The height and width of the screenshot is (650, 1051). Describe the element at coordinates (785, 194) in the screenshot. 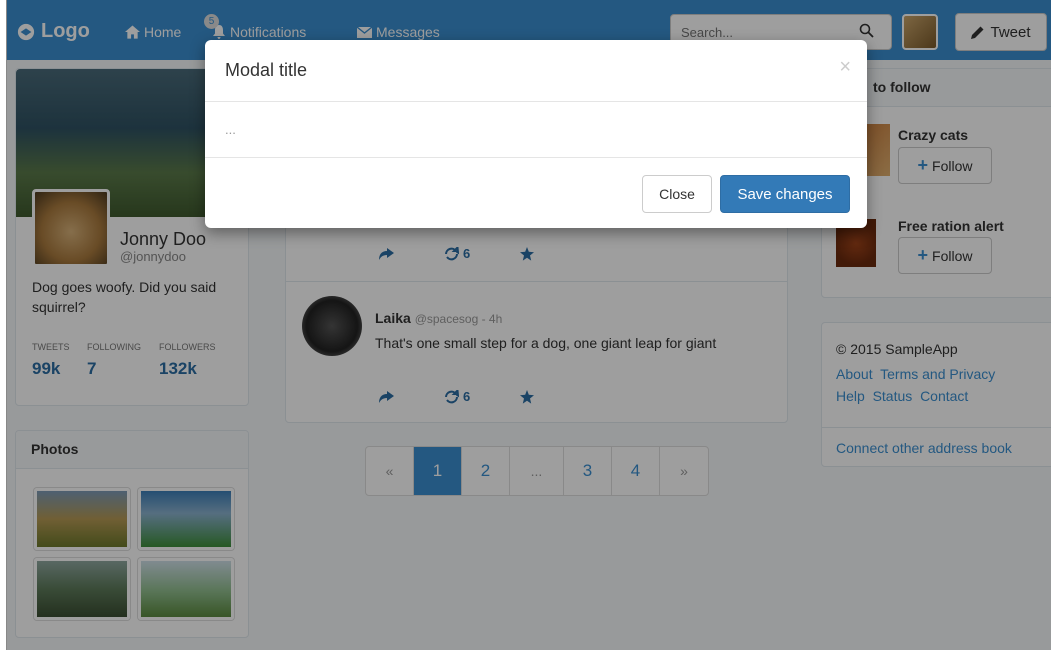

I see `save-changes-button: Save changes` at that location.